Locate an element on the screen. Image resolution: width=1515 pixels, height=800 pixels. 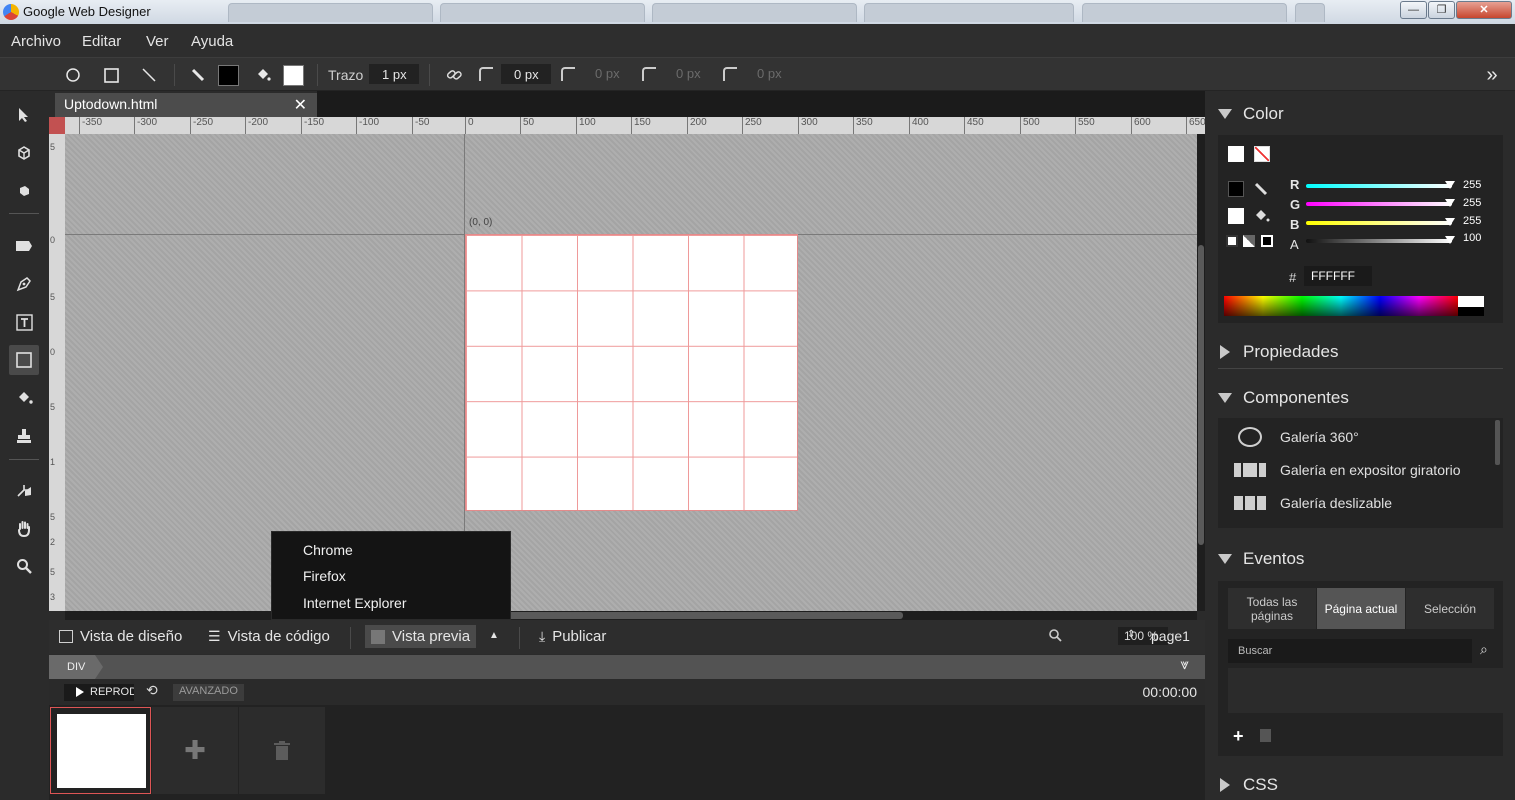
no-color-swatch is located at coordinates (1262, 154).